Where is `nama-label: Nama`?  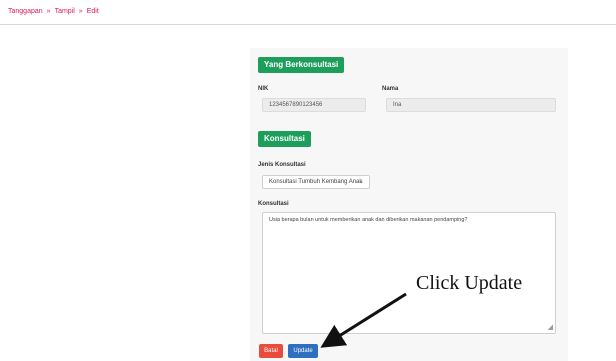 nama-label: Nama is located at coordinates (390, 89).